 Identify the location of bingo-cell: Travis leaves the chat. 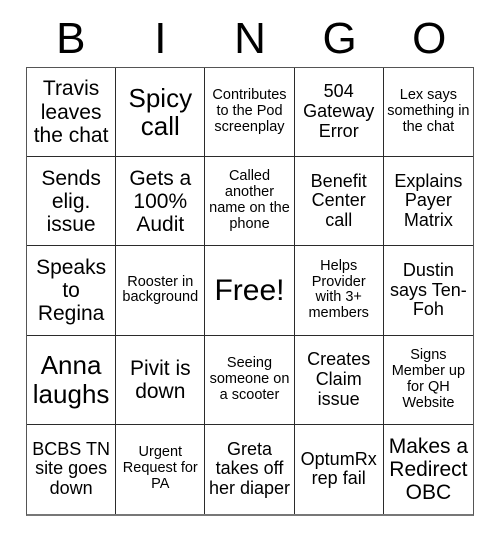
(72, 113).